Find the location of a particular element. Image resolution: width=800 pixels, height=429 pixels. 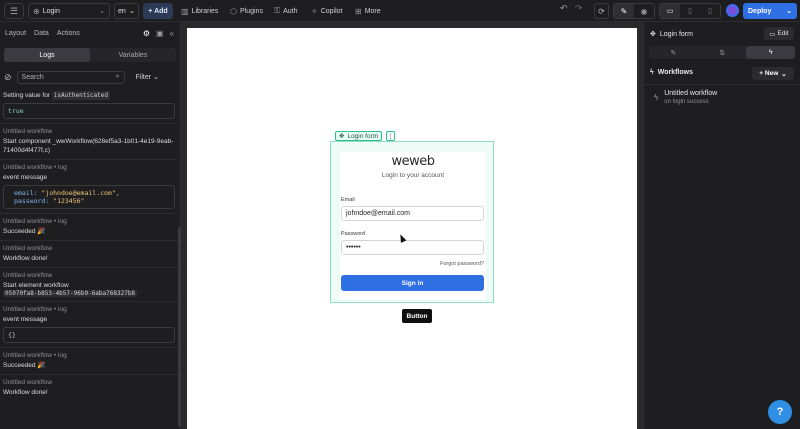

tab-style-icon: ✎ is located at coordinates (673, 52).